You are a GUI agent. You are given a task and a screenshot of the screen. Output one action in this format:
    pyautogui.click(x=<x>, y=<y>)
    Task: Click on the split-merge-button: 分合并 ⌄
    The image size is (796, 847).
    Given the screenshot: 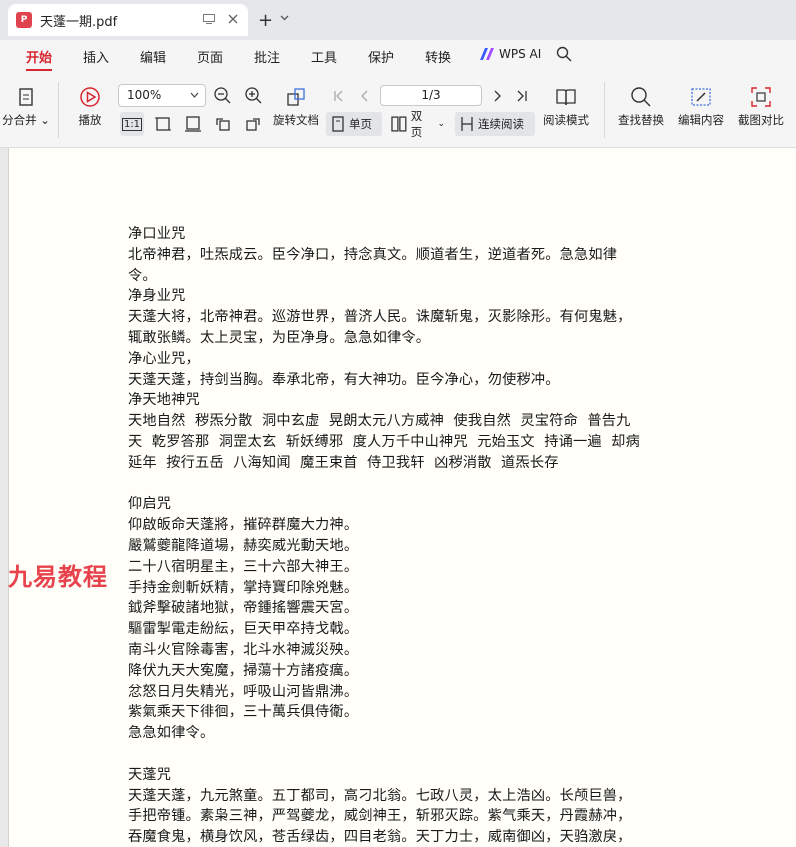 What is the action you would take?
    pyautogui.click(x=26, y=107)
    